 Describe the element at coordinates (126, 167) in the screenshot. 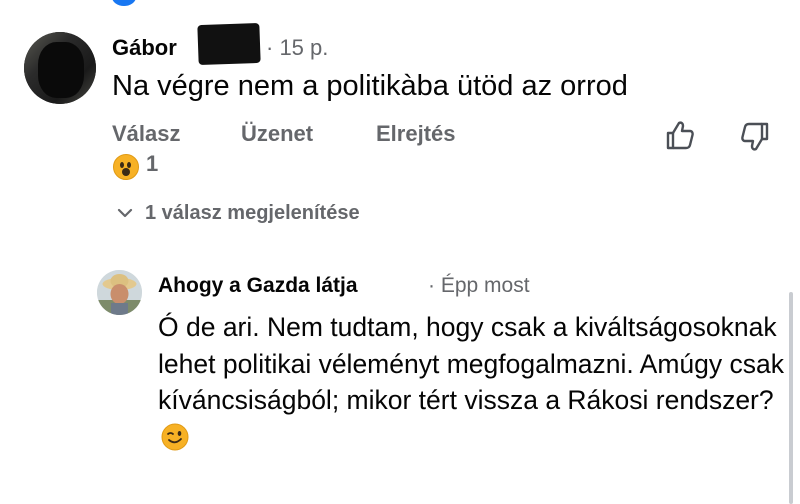

I see `wow-reaction-icon` at that location.